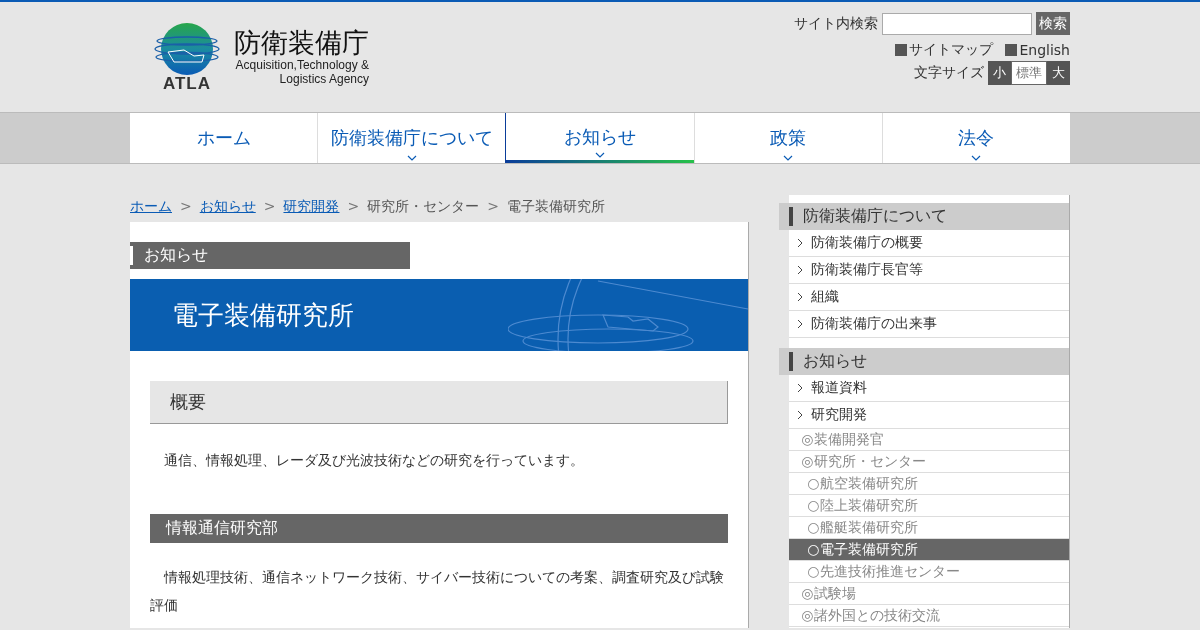 The width and height of the screenshot is (1200, 630). What do you see at coordinates (929, 270) in the screenshot?
I see `sidebar-item: 防衛装備庁長官等` at bounding box center [929, 270].